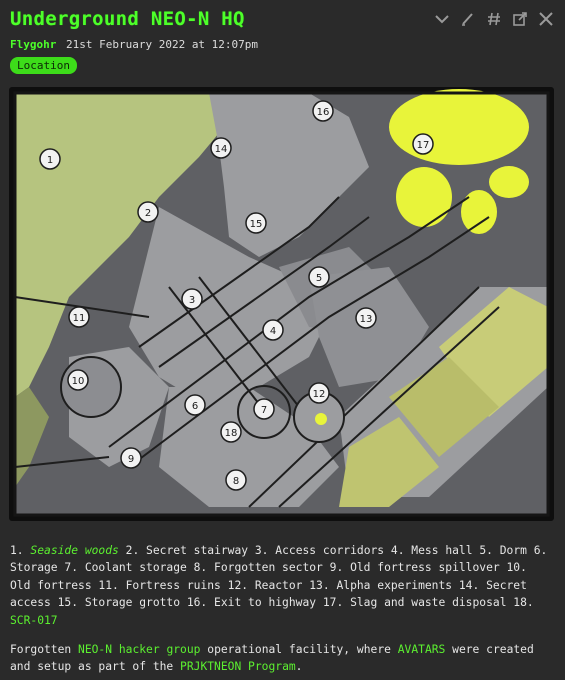  Describe the element at coordinates (423, 145) in the screenshot. I see `map-label-17: 17` at that location.